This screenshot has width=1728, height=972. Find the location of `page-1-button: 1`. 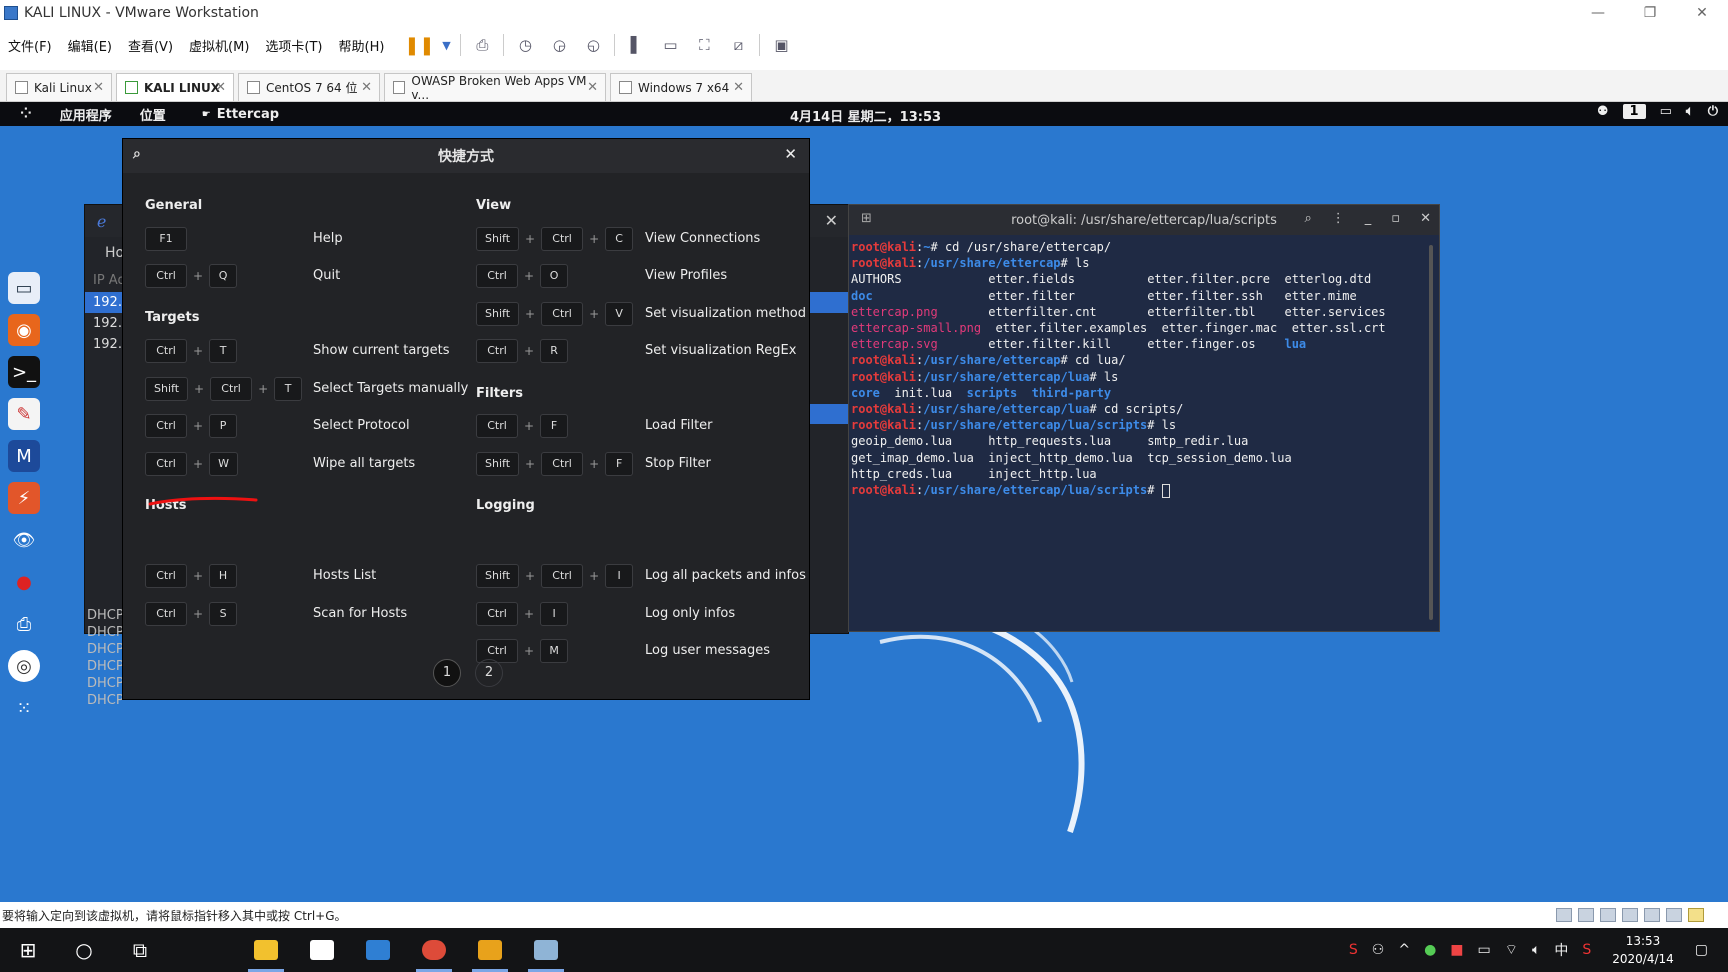

page-1-button: 1 is located at coordinates (447, 673).